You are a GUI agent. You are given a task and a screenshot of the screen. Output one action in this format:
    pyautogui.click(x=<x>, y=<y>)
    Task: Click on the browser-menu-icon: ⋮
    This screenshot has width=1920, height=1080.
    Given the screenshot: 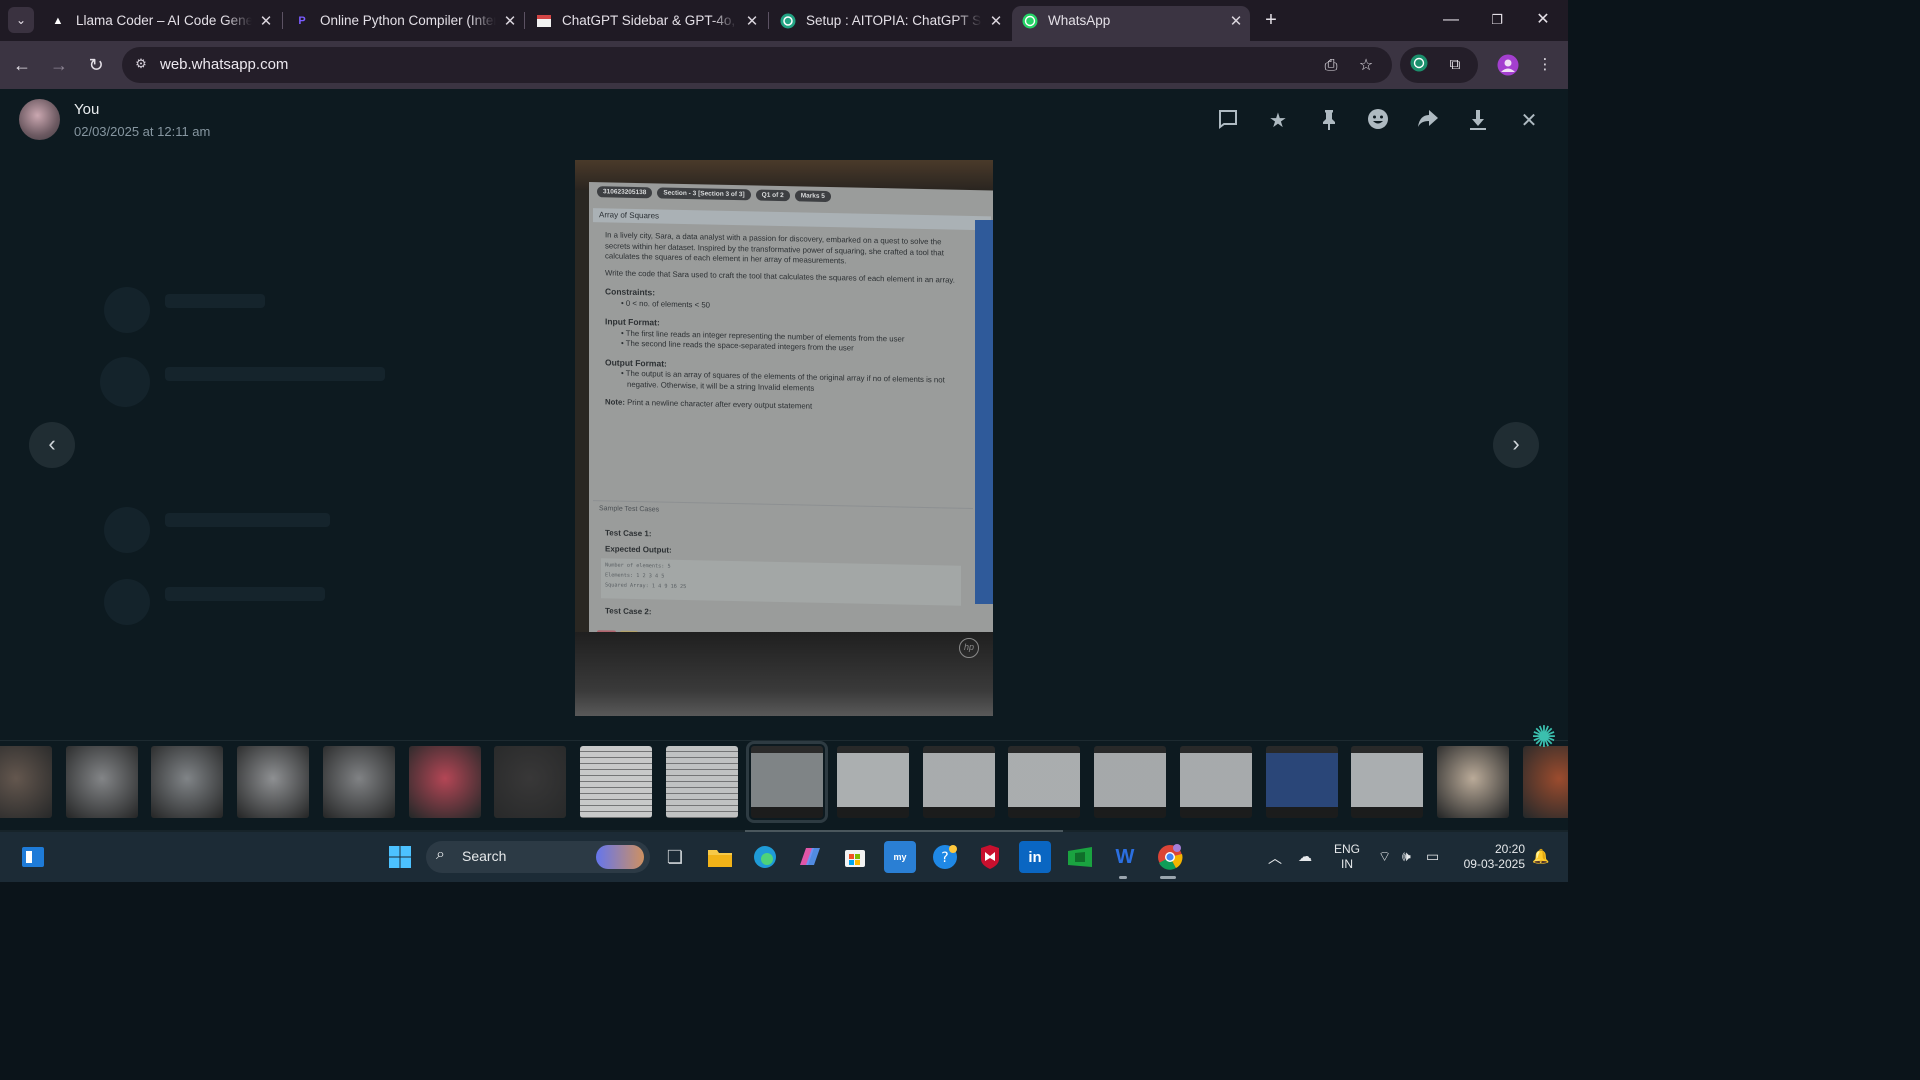 What is the action you would take?
    pyautogui.click(x=1545, y=65)
    